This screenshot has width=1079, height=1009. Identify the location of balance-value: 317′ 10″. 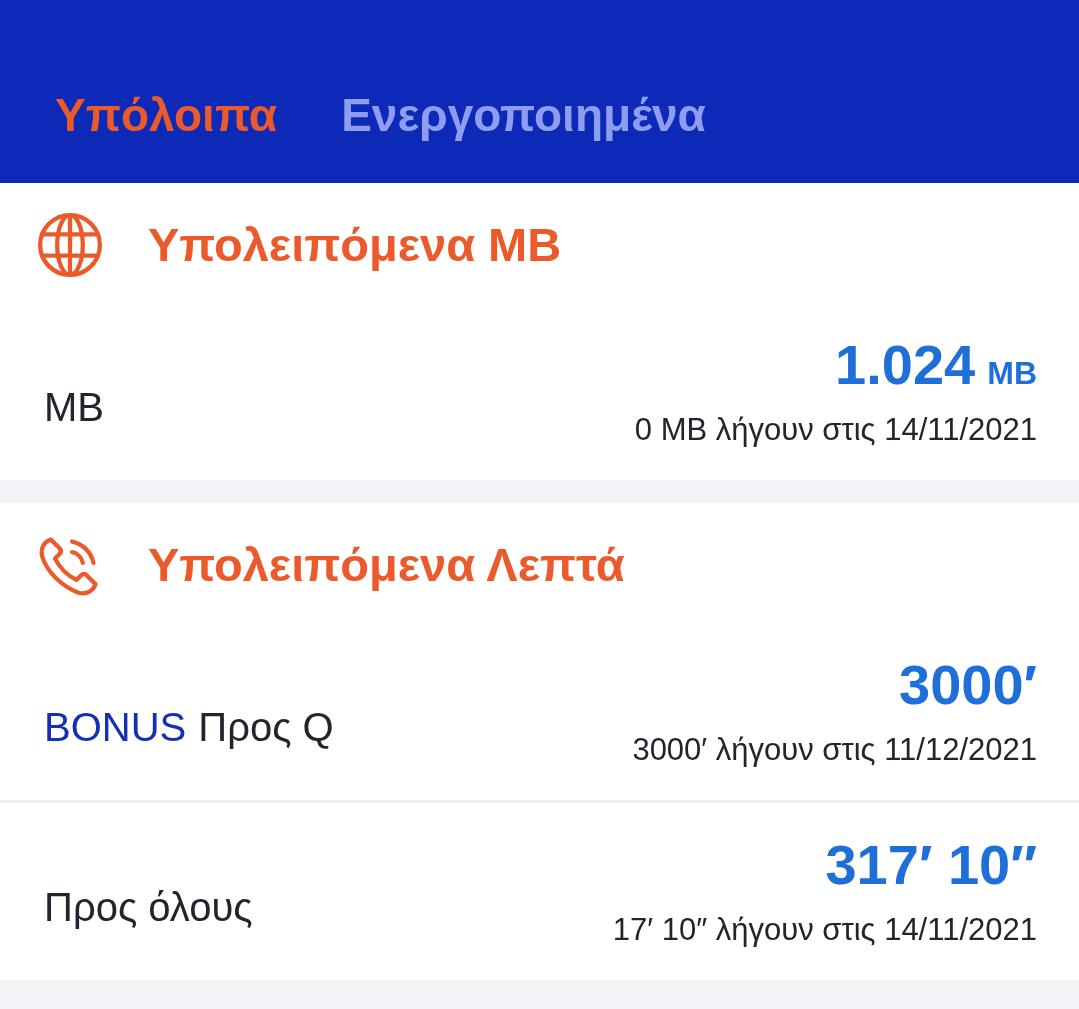
(931, 865).